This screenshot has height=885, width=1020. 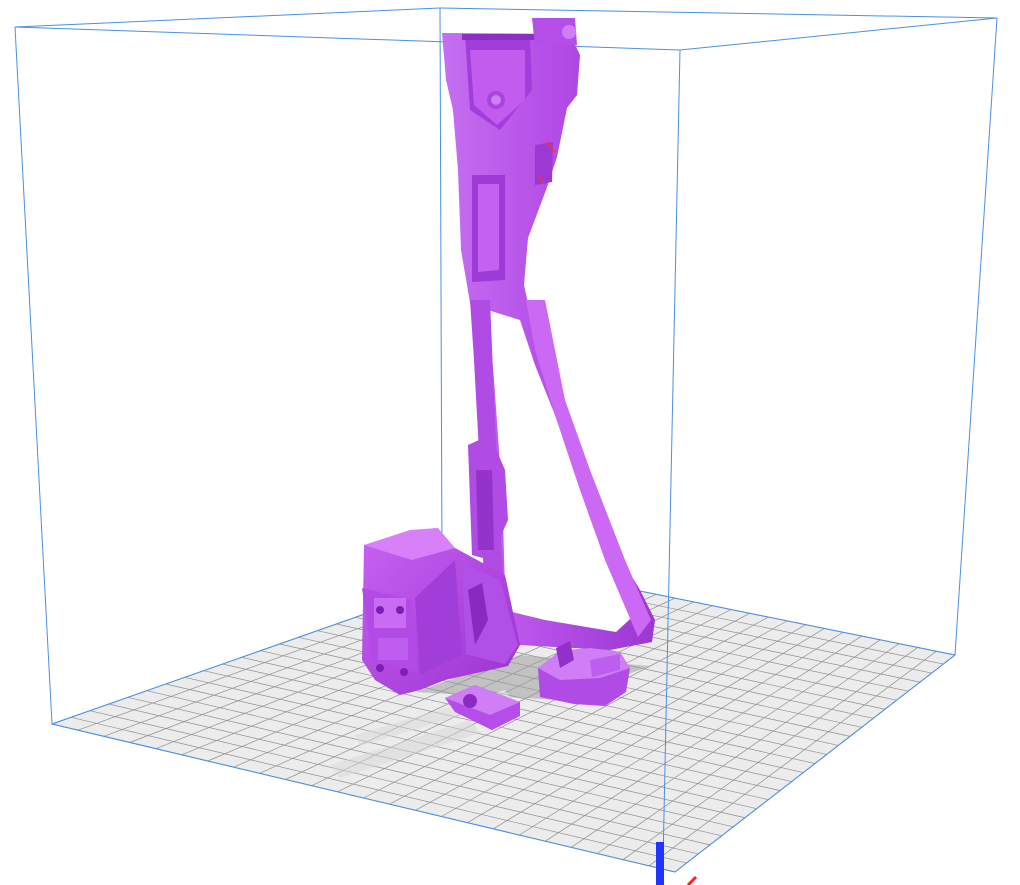 What do you see at coordinates (548, 334) in the screenshot?
I see `tall-arm-part` at bounding box center [548, 334].